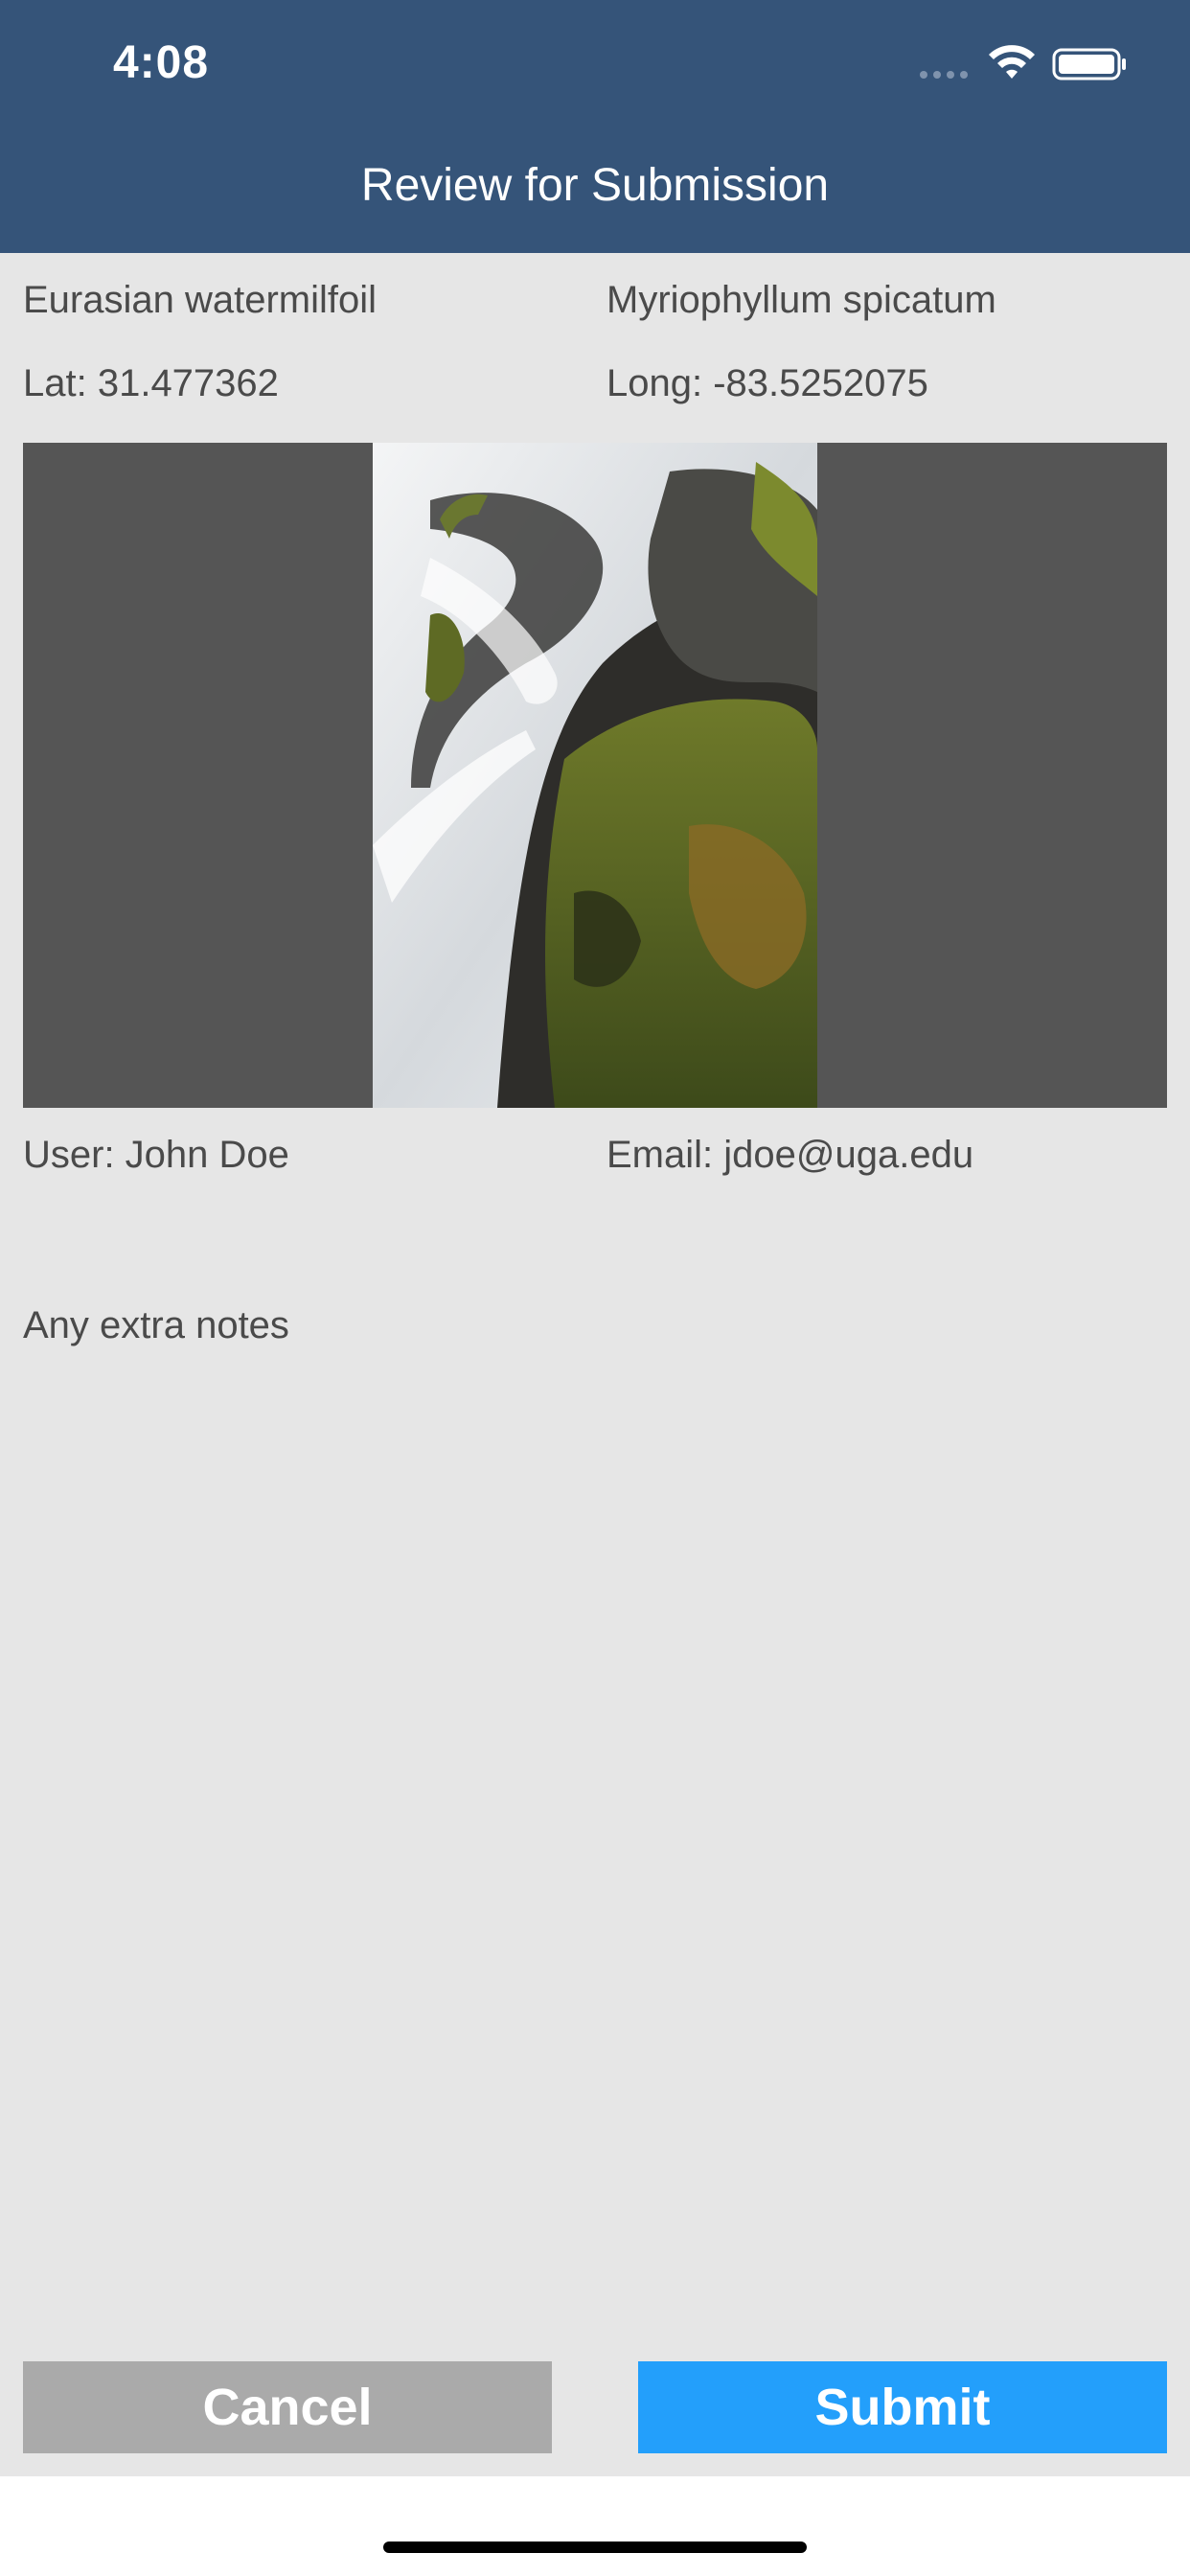 This screenshot has width=1190, height=2576. I want to click on cellular-signal-icon, so click(944, 75).